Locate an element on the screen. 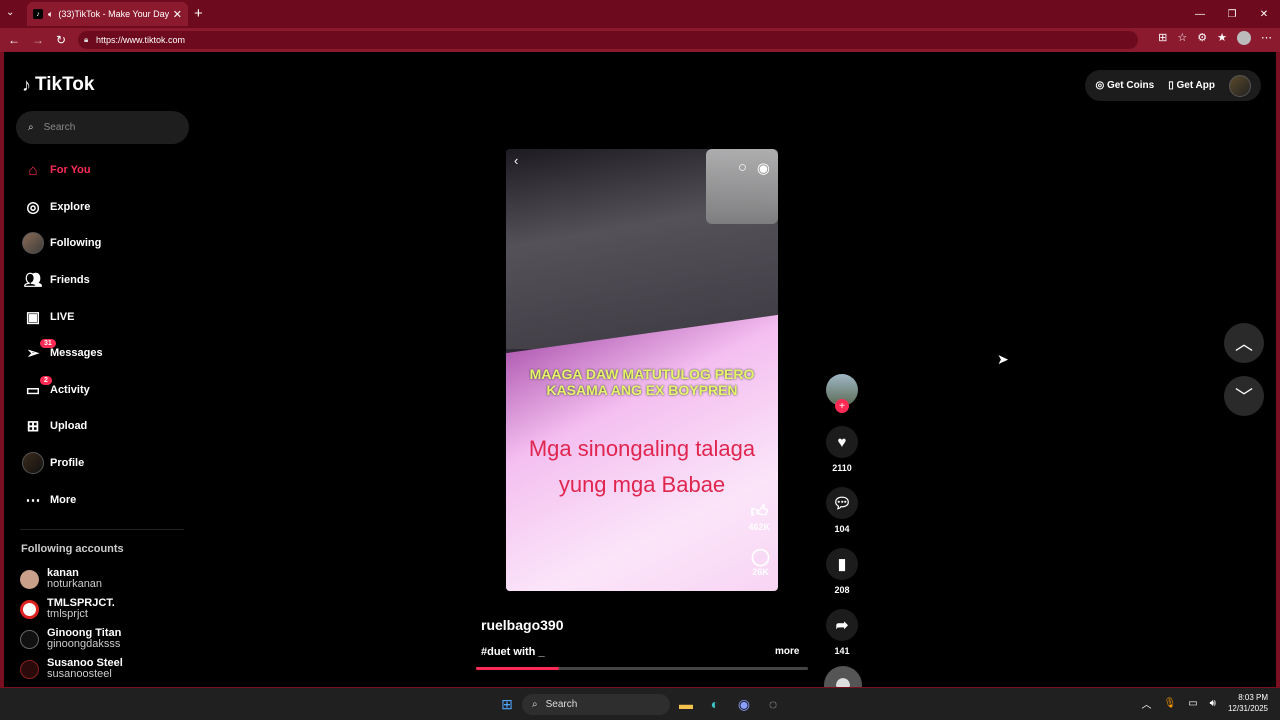 Image resolution: width=1280 pixels, height=720 pixels. system-tray: ︿ 🎙︎ ▭ 🔊︎ 8:03 PM 12/31/2025 is located at coordinates (1204, 703).